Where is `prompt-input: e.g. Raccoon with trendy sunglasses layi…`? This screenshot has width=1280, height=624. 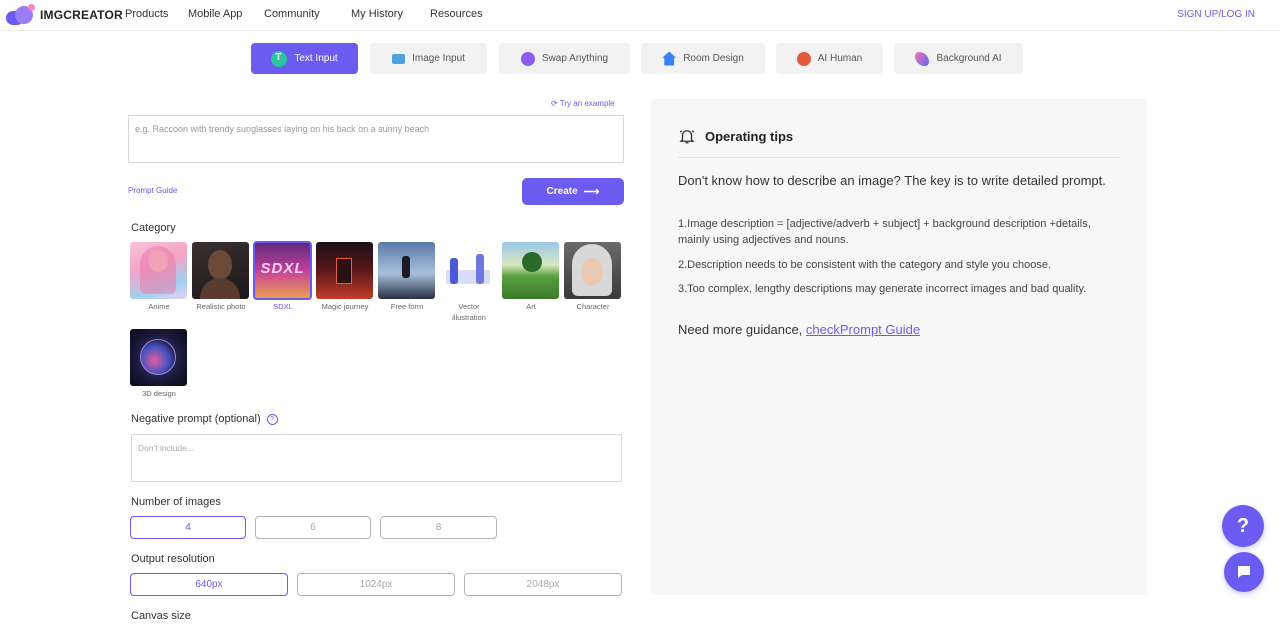 prompt-input: e.g. Raccoon with trendy sunglasses layi… is located at coordinates (376, 139).